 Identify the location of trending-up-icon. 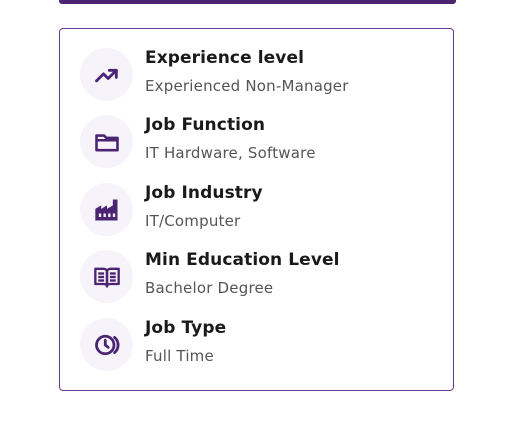
(106, 74).